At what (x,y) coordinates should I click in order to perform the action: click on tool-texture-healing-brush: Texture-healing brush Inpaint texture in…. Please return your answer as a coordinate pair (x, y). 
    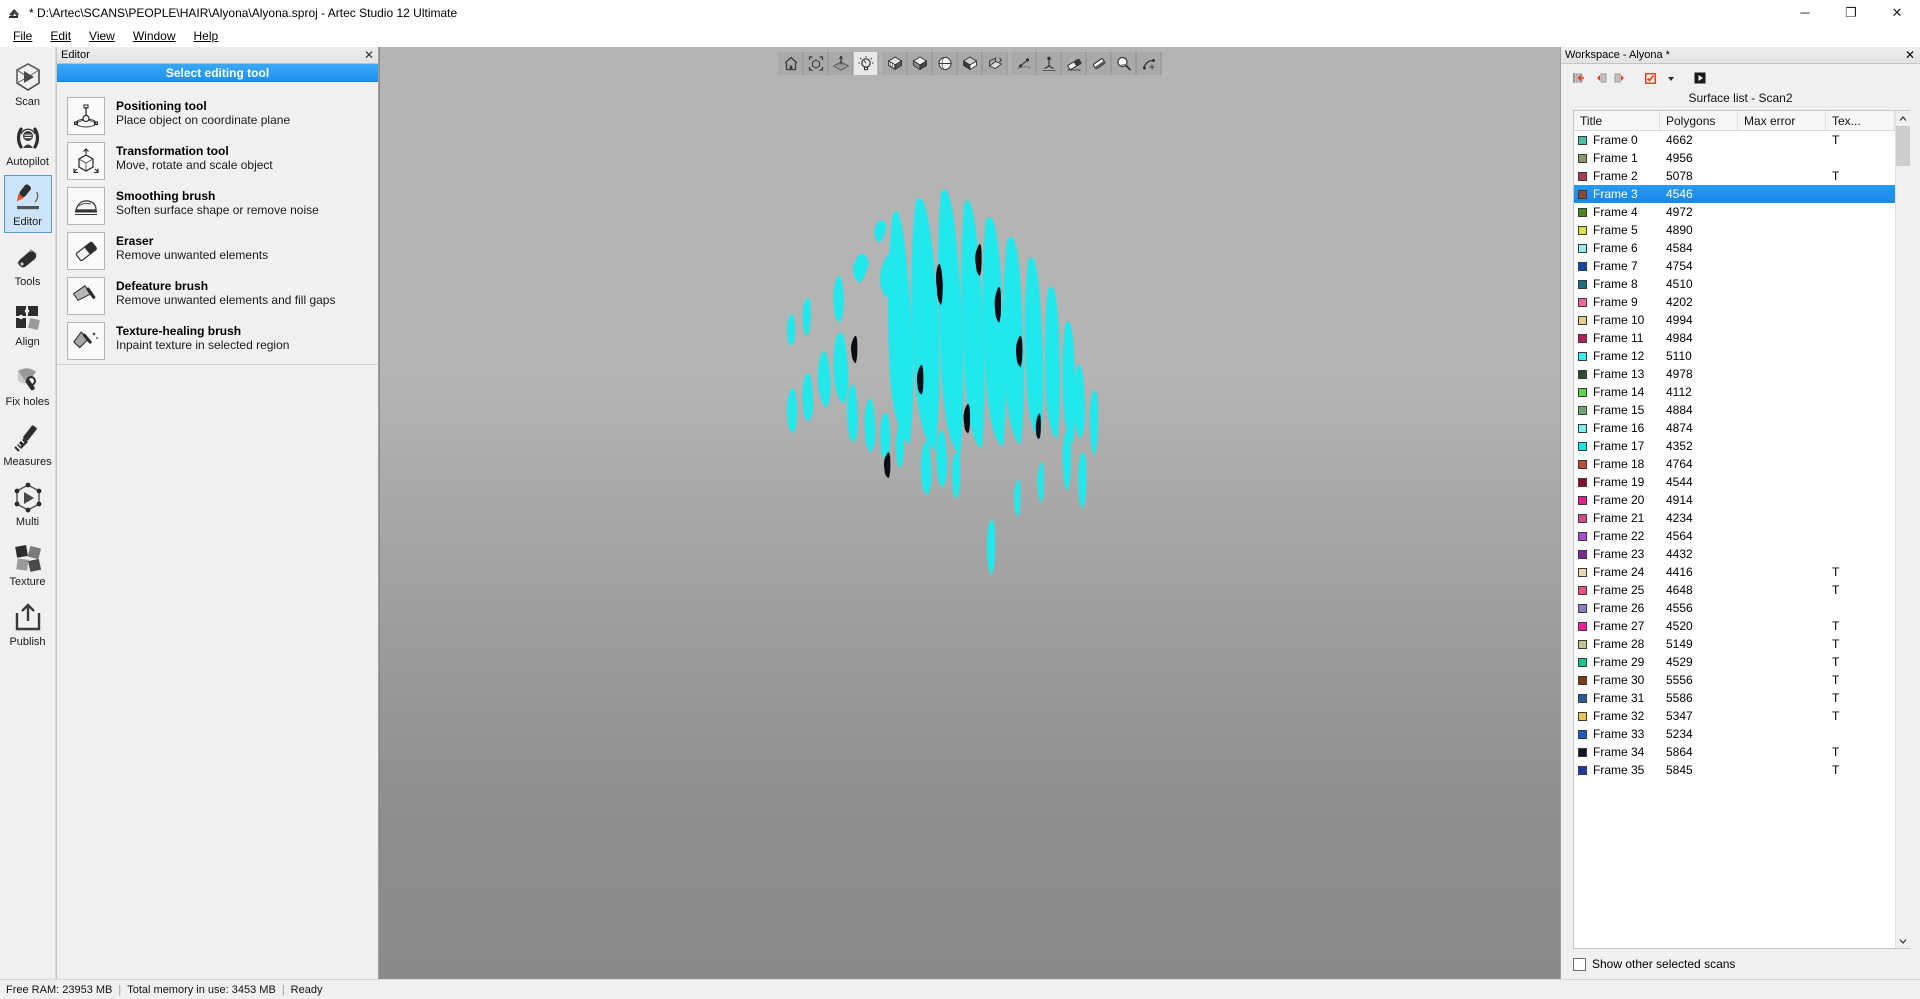
    Looking at the image, I should click on (217, 341).